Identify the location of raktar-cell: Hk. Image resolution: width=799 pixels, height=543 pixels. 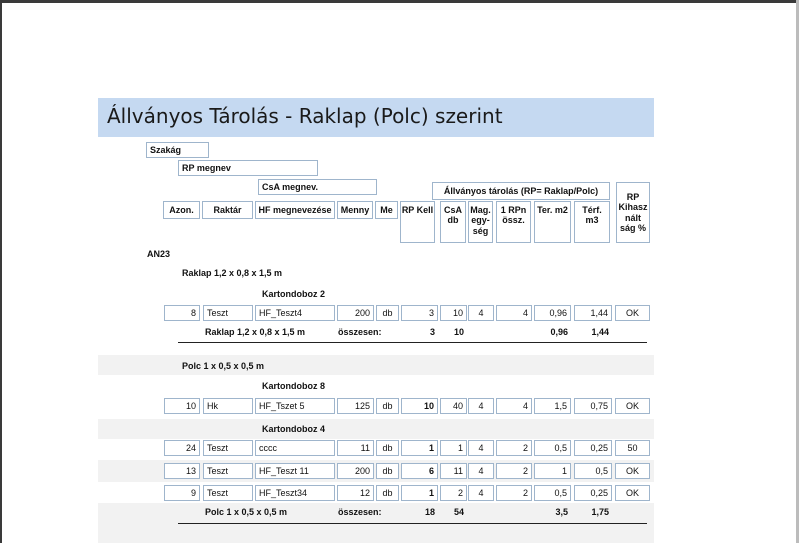
(228, 406).